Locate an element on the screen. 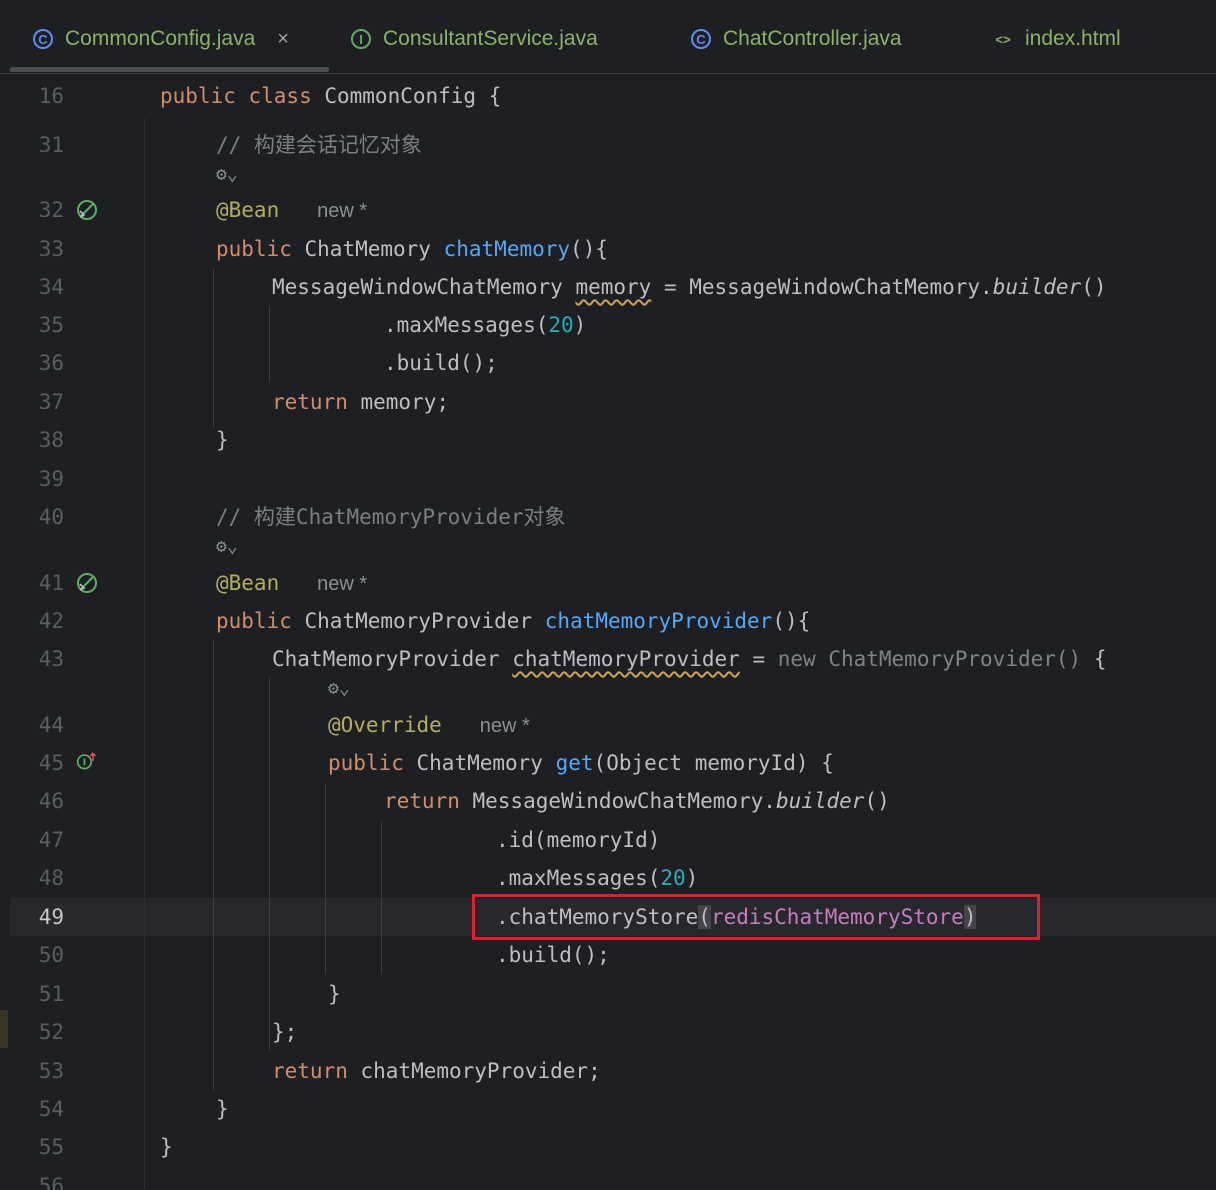 The width and height of the screenshot is (1216, 1190). line-number: 43 is located at coordinates (51, 659).